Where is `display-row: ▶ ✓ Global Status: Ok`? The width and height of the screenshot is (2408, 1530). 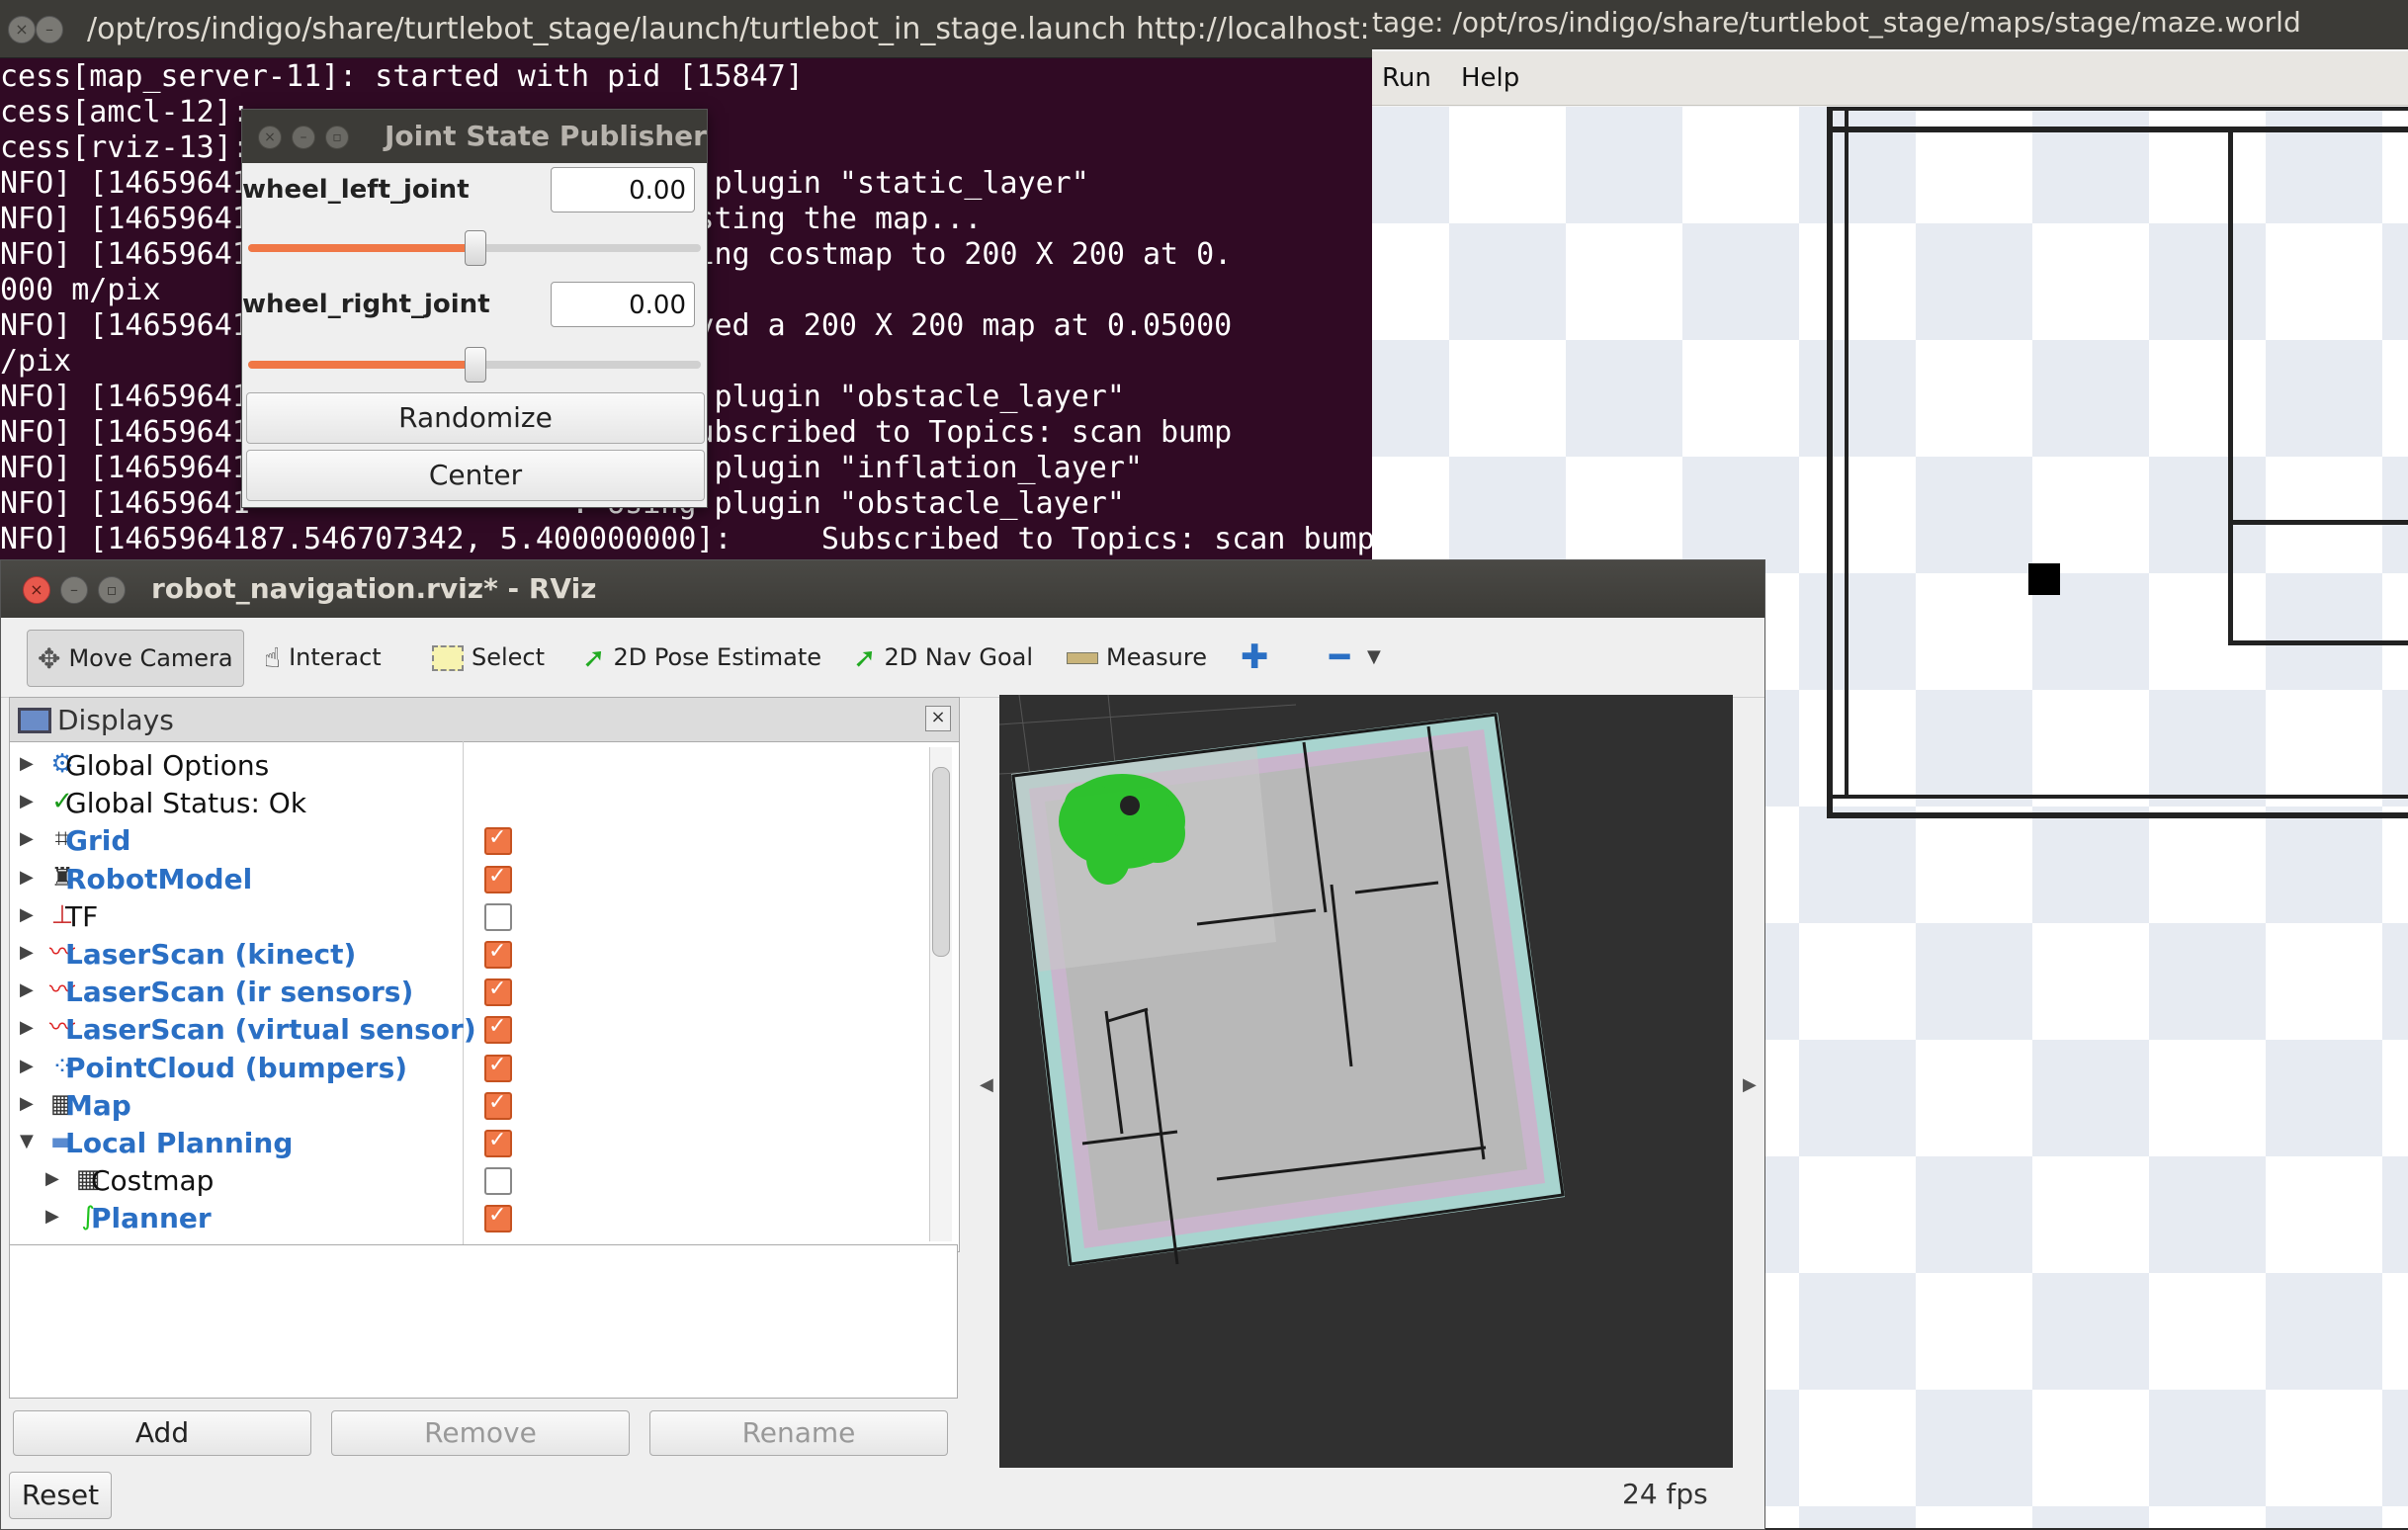
display-row: ▶ ✓ Global Status: Ok is located at coordinates (469, 803).